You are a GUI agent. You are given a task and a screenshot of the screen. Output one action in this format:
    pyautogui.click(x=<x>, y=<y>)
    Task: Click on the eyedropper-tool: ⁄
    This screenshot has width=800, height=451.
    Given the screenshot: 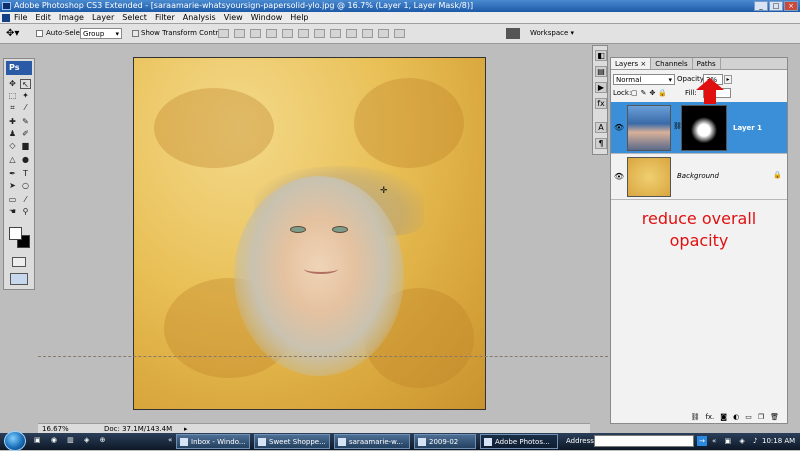 What is the action you would take?
    pyautogui.click(x=25, y=108)
    